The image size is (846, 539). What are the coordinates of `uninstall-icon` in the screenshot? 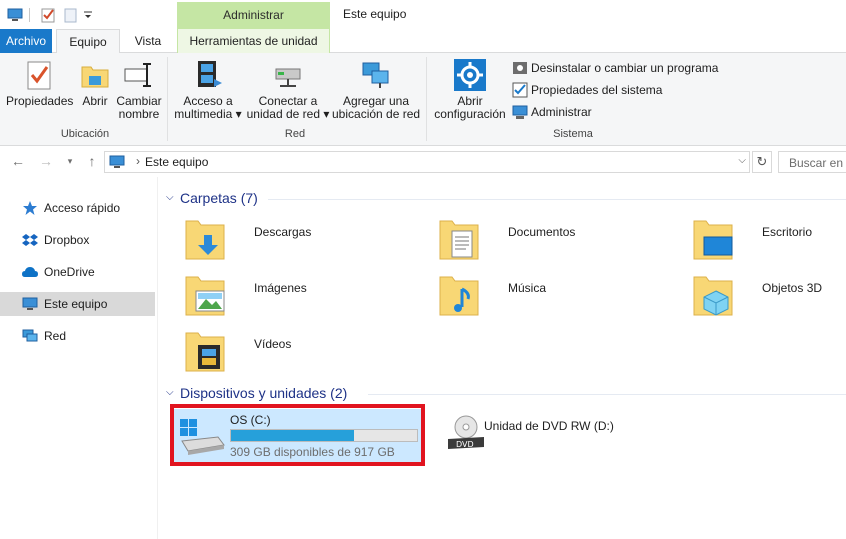 It's located at (520, 68).